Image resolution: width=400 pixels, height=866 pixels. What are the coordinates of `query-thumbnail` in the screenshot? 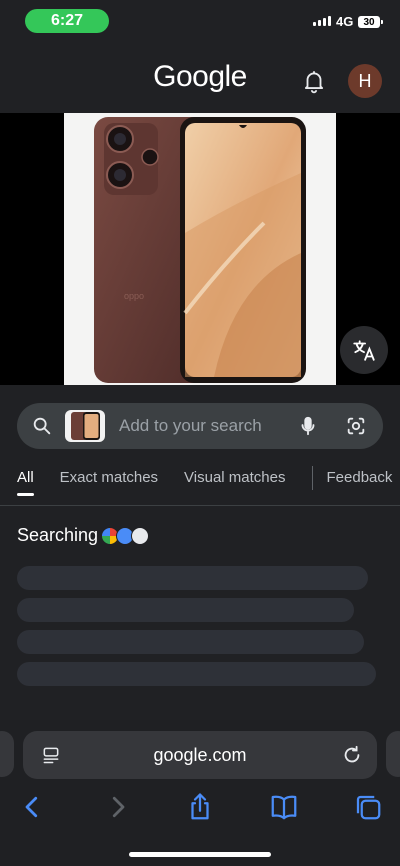 It's located at (85, 426).